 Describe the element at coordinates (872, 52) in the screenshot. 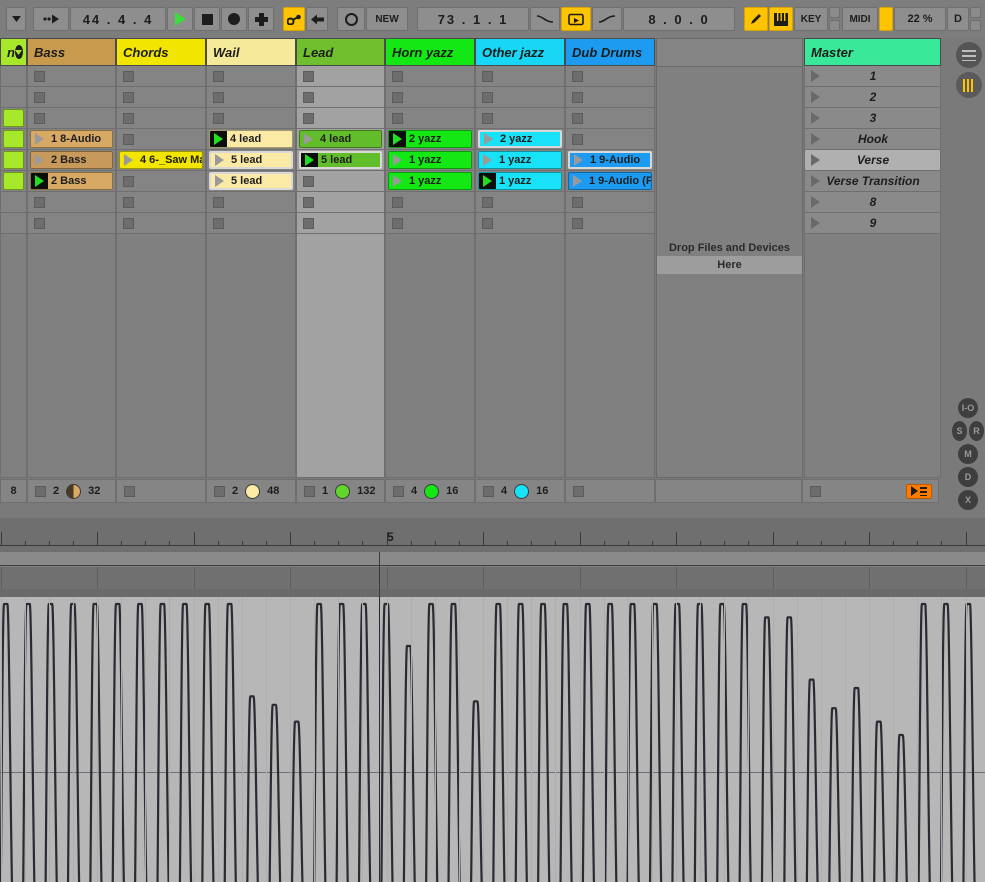

I see `master-track-header: Master` at that location.